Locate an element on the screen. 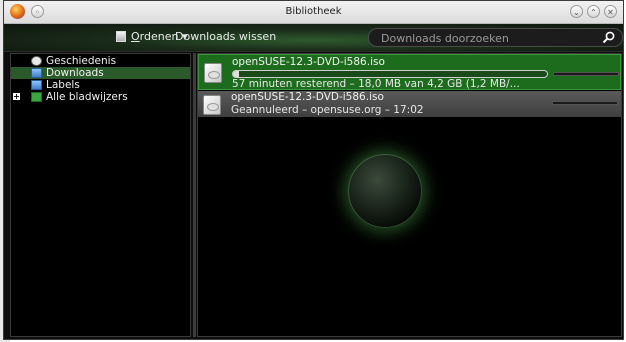 Image resolution: width=626 pixels, height=342 pixels. sidebar-item-downloads: Downloads is located at coordinates (100, 73).